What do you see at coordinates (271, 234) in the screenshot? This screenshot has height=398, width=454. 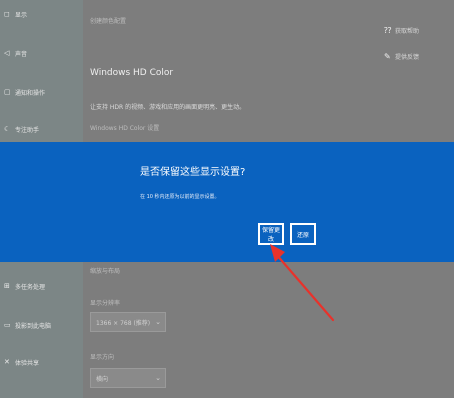 I see `keep-changes-button: 保留更改` at bounding box center [271, 234].